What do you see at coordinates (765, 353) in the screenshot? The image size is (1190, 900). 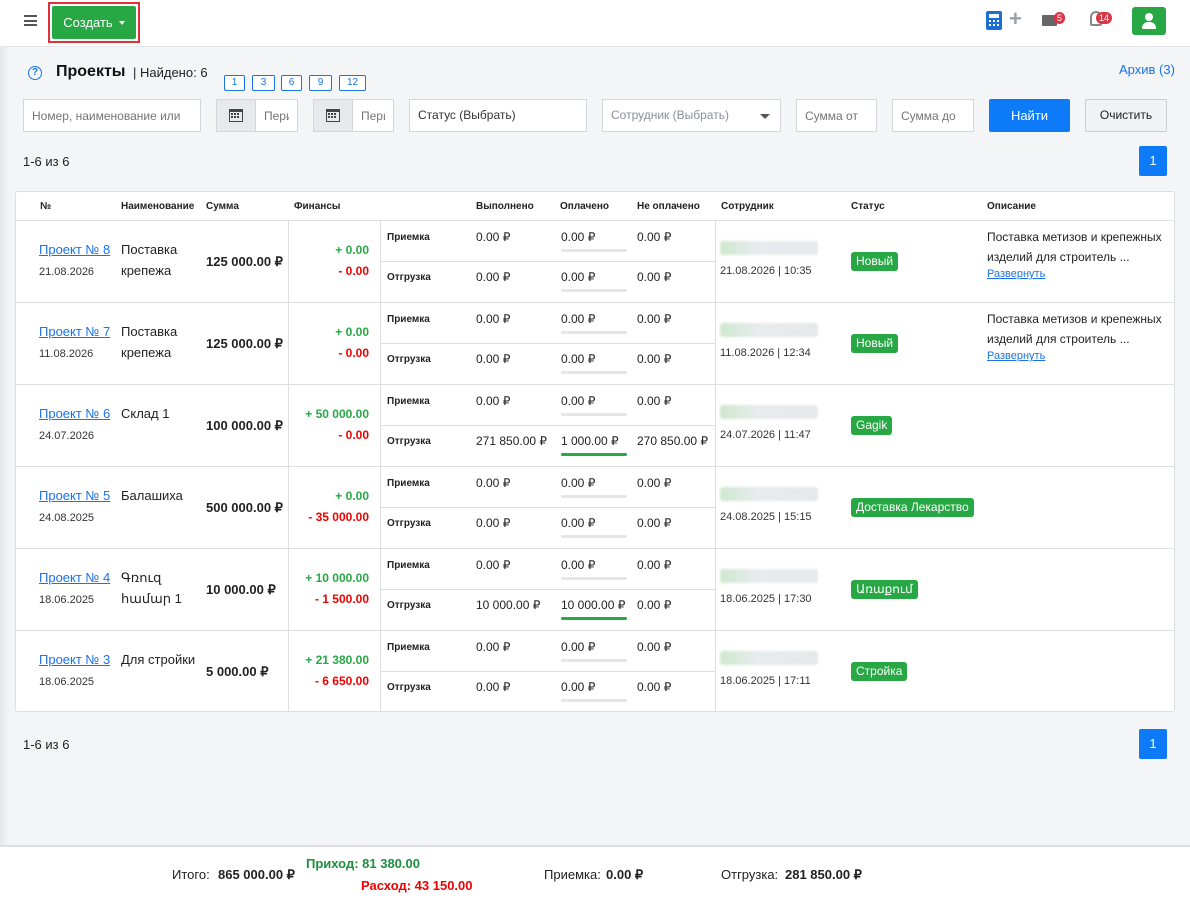 I see `employee-date: 11.08.2026 | 12:34` at bounding box center [765, 353].